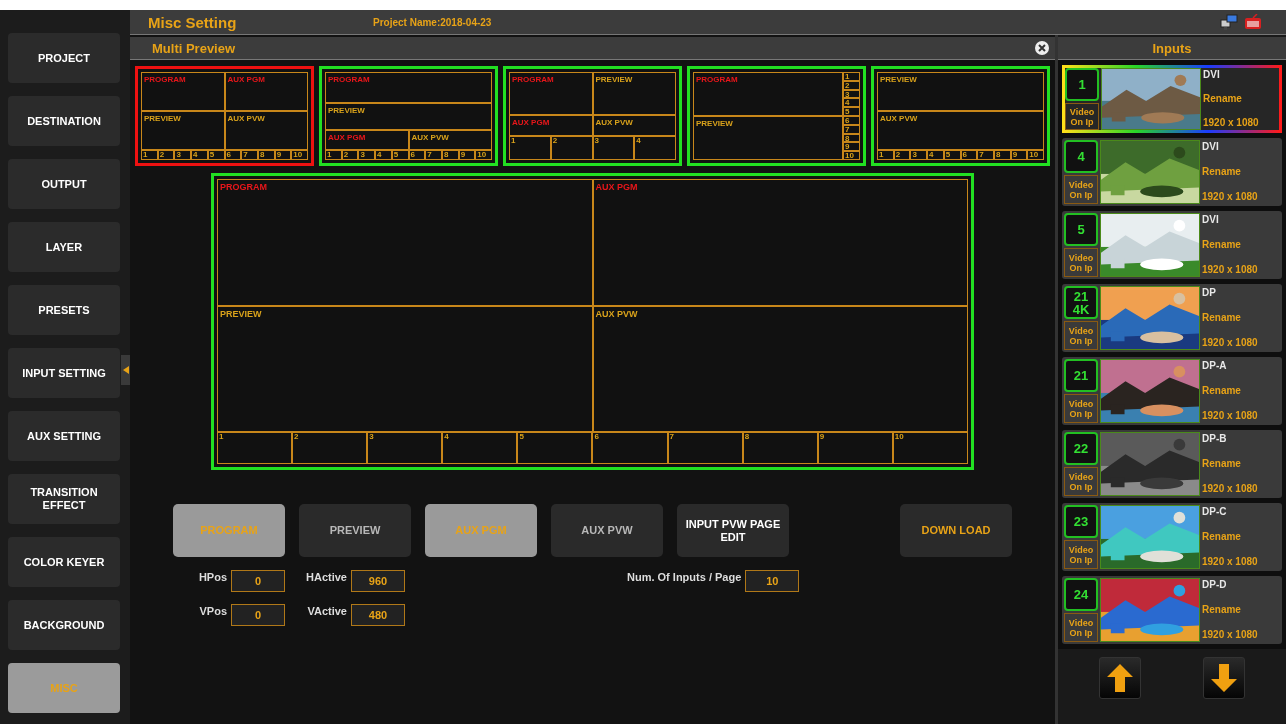 This screenshot has width=1286, height=724. I want to click on sidebar-item: TRANSITION EFFECT, so click(64, 499).